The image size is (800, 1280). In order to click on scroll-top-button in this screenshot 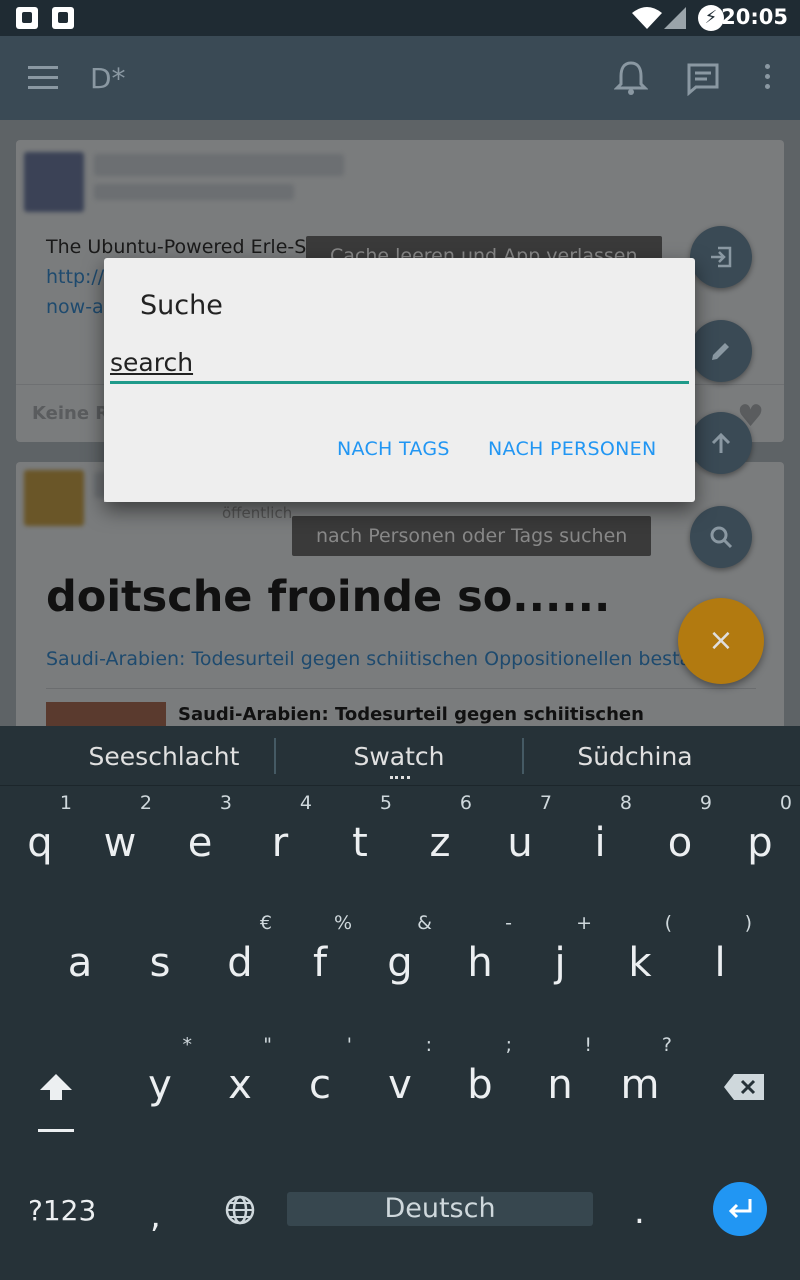, I will do `click(721, 443)`.